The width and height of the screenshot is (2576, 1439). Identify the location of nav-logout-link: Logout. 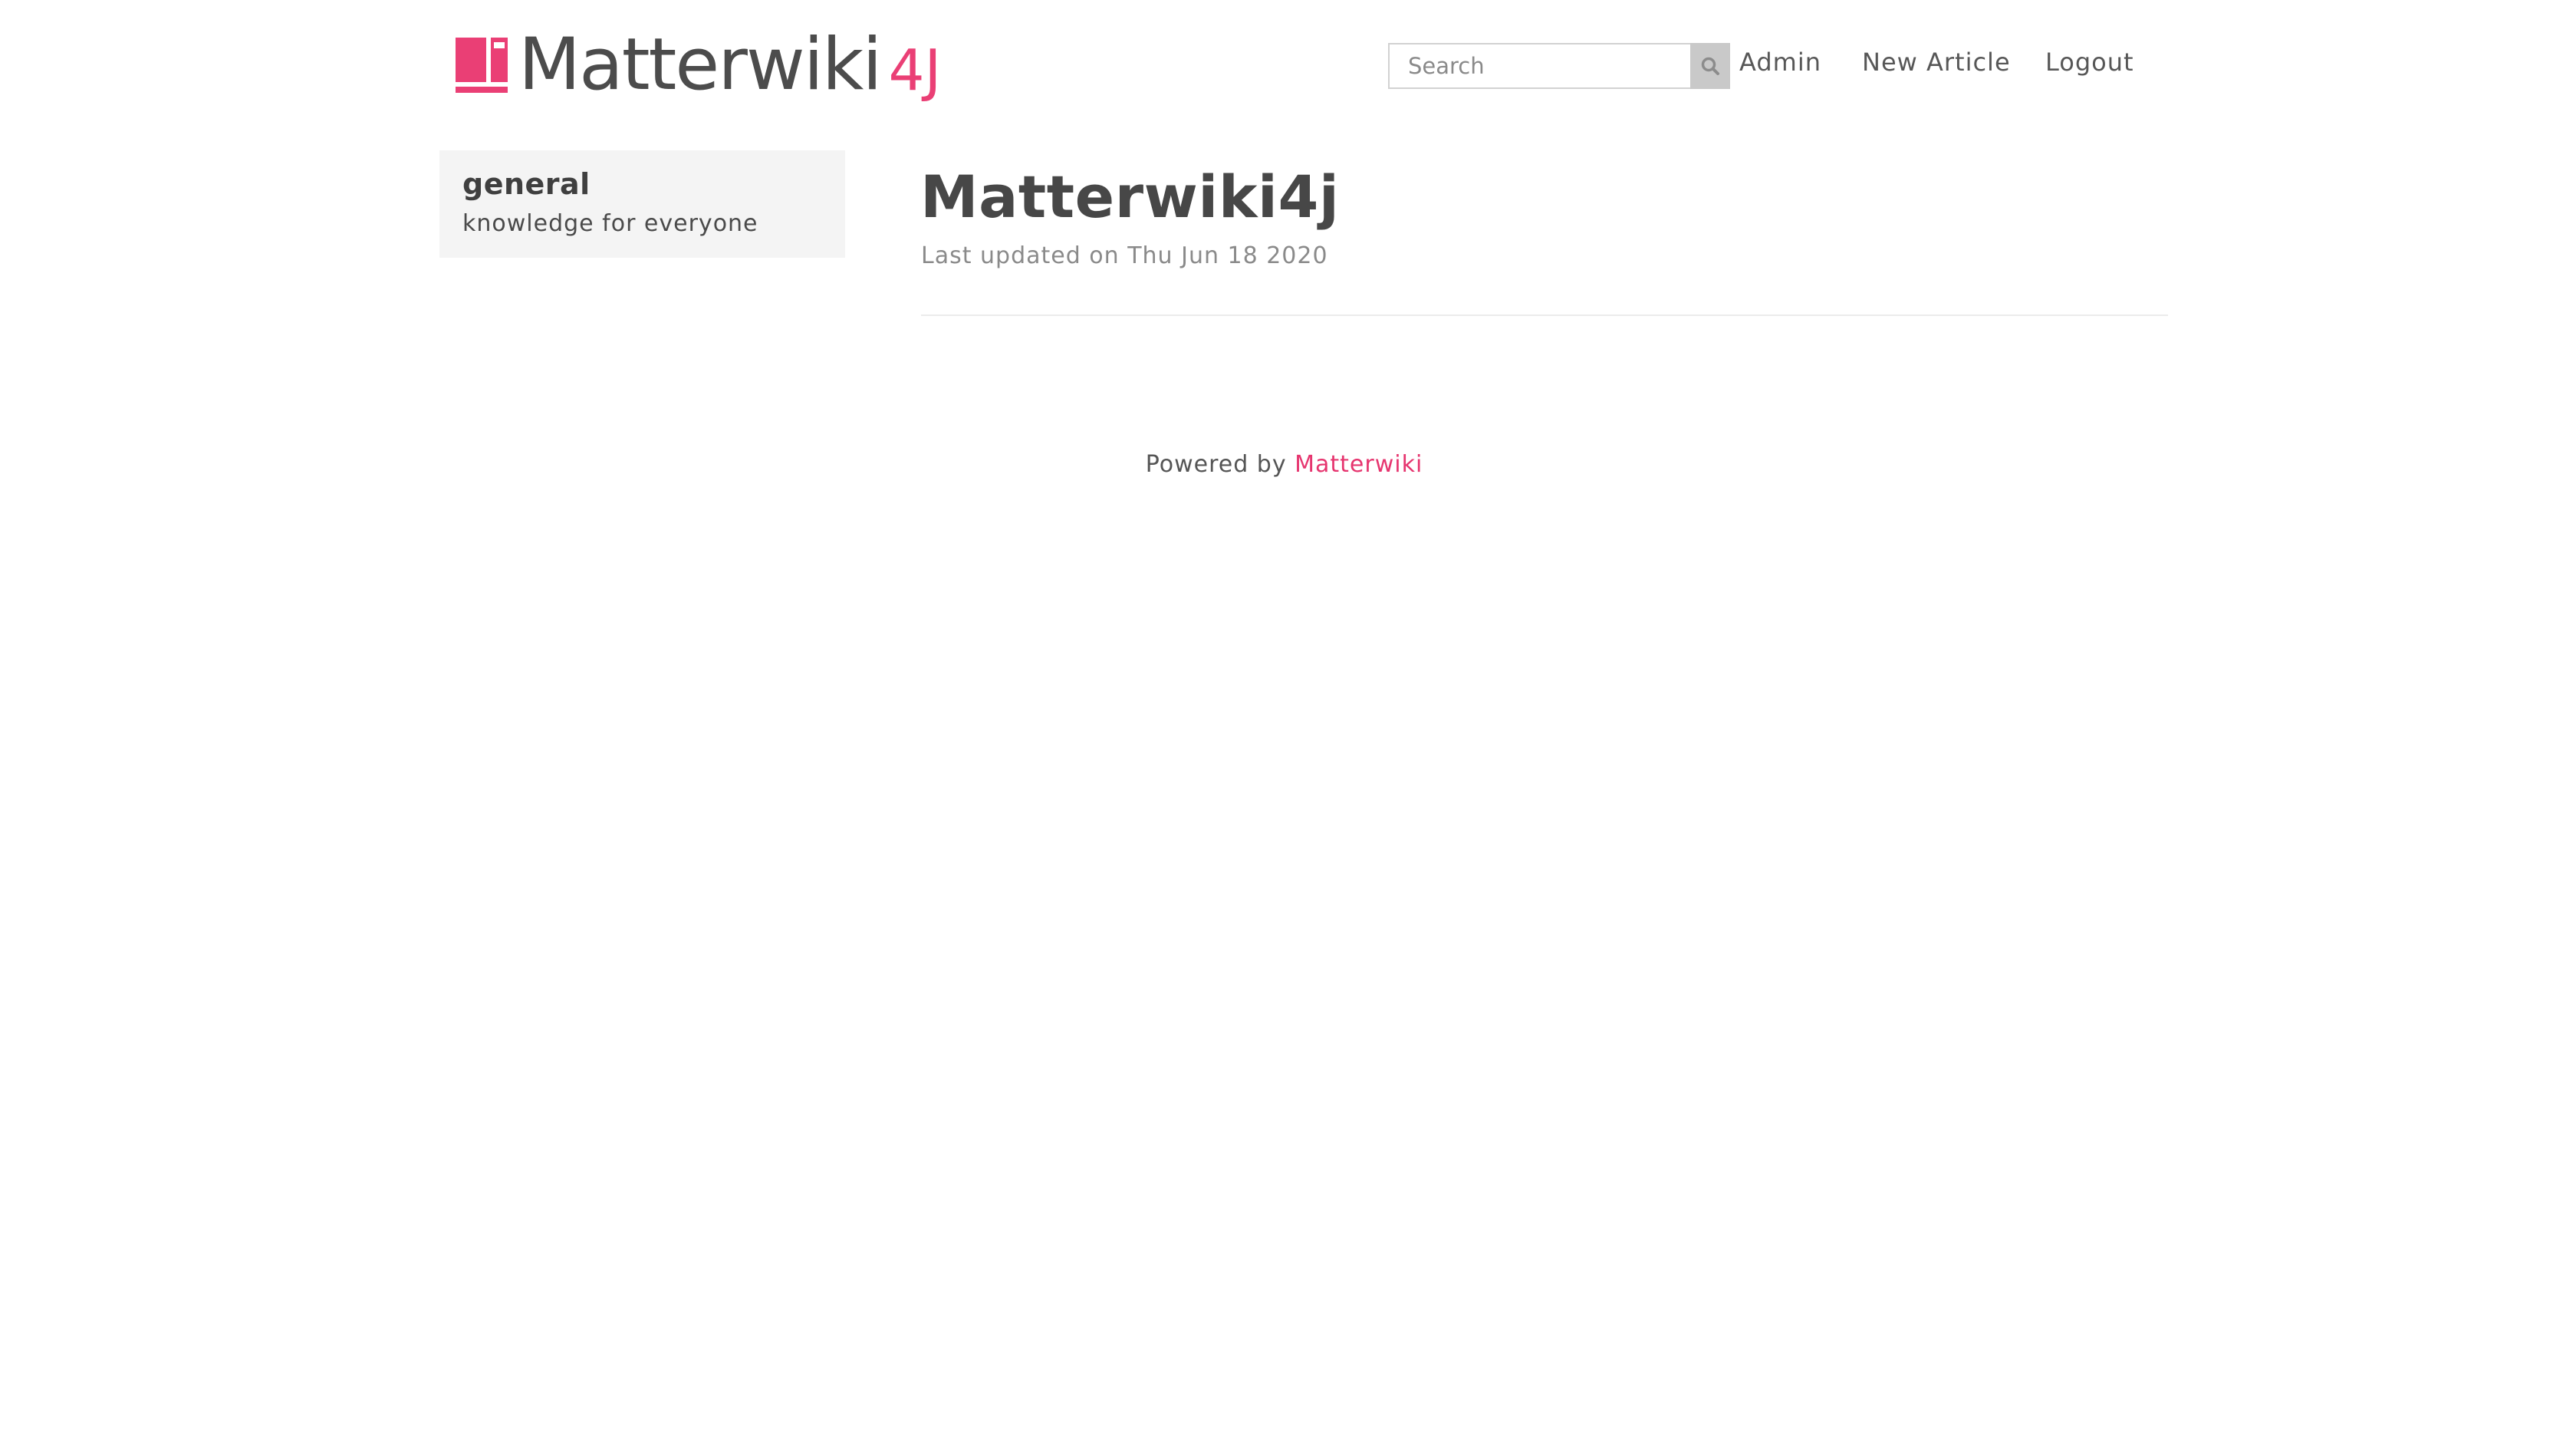
(2089, 62).